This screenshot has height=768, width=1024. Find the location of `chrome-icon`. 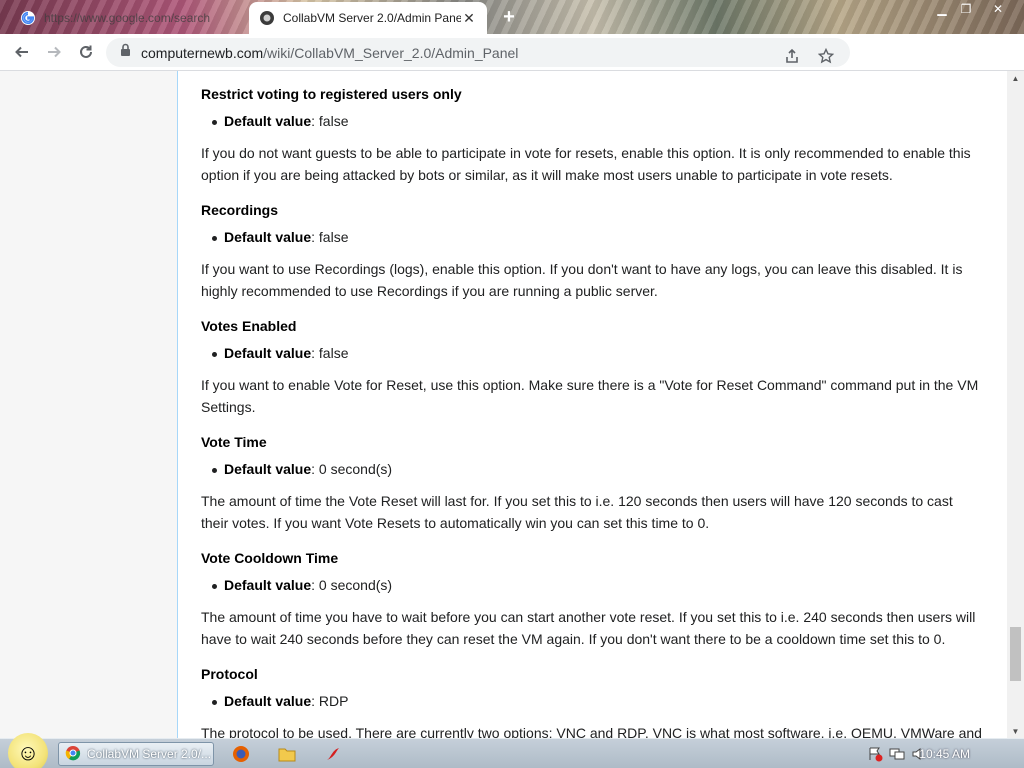

chrome-icon is located at coordinates (73, 754).